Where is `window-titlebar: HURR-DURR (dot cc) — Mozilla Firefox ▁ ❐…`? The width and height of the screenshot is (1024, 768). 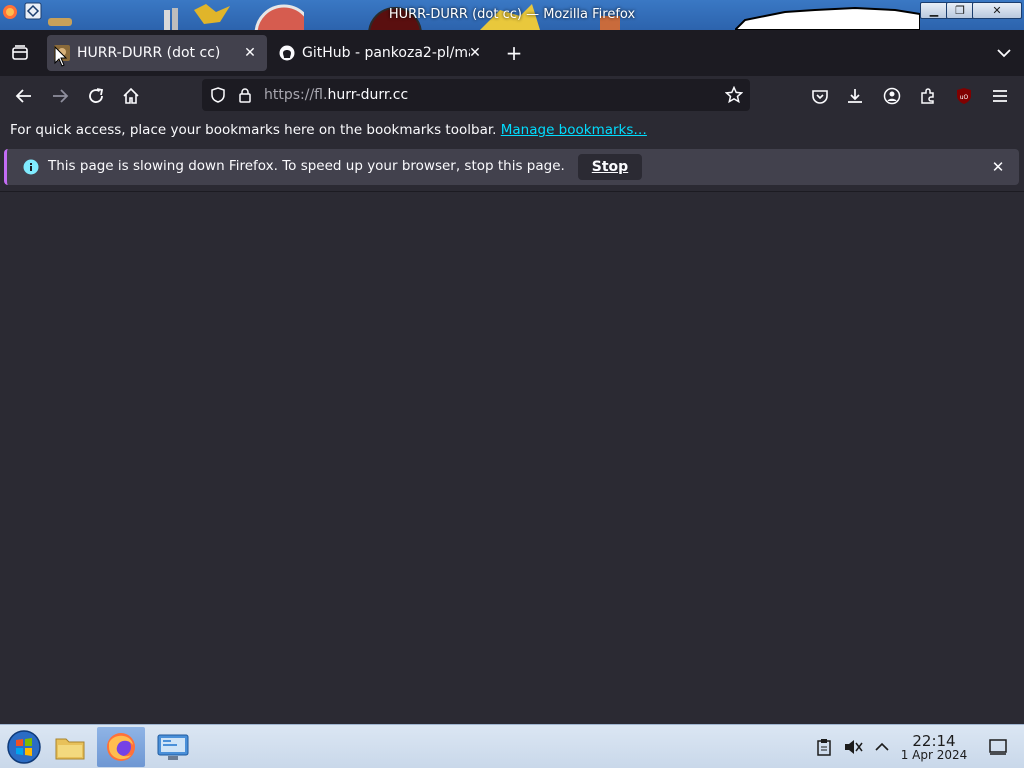
window-titlebar: HURR-DURR (dot cc) — Mozilla Firefox ▁ ❐… is located at coordinates (512, 15).